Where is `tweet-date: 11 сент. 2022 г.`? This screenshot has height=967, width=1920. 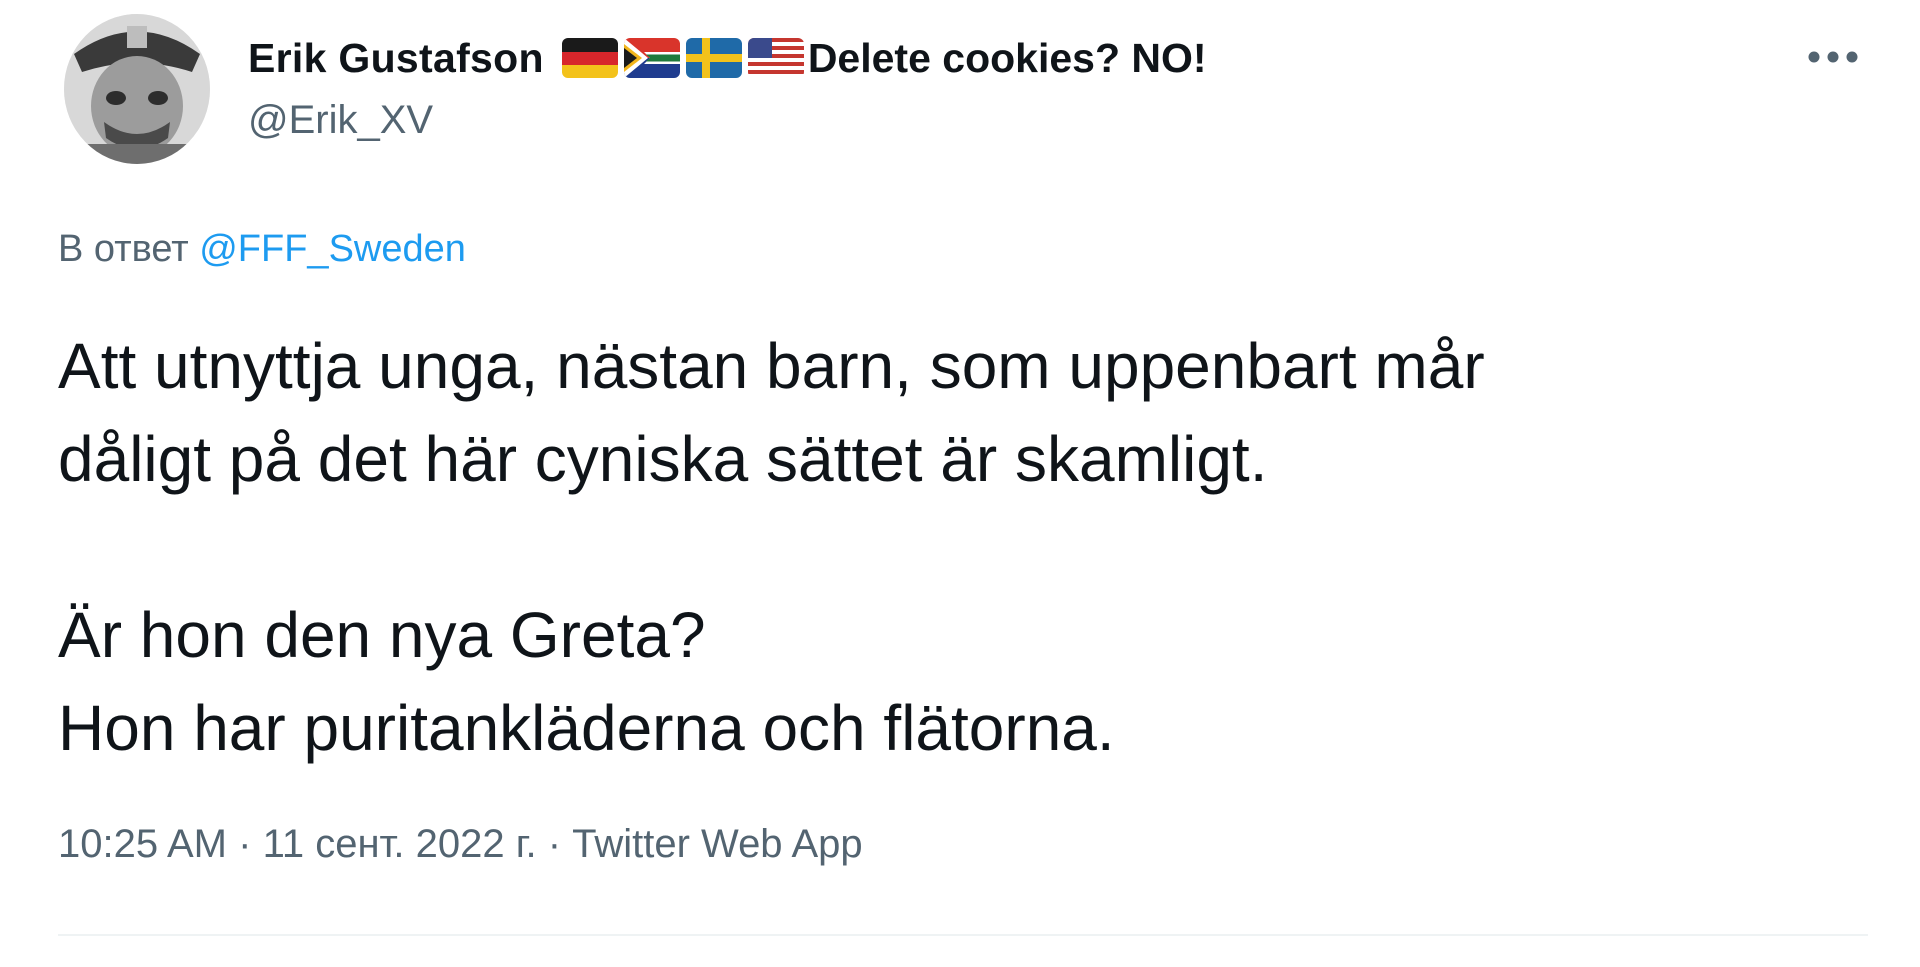 tweet-date: 11 сент. 2022 г. is located at coordinates (400, 844).